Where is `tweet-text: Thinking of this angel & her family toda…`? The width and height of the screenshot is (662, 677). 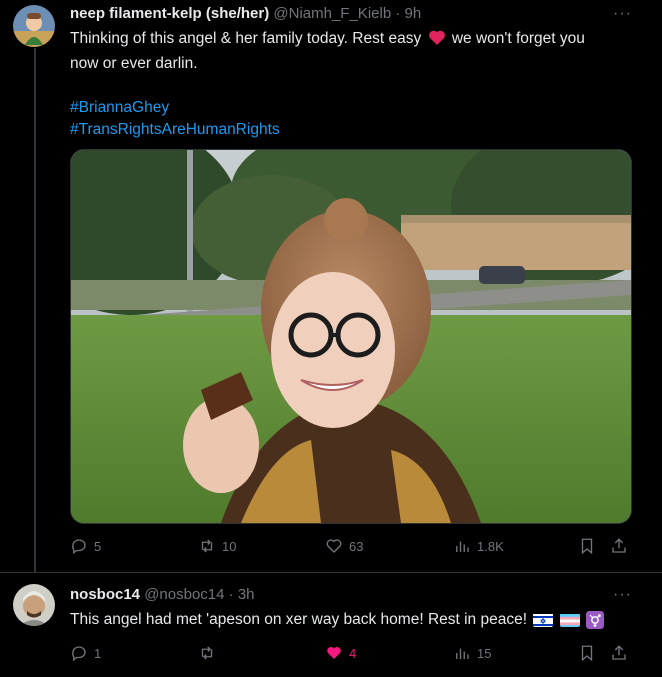 tweet-text: Thinking of this angel & her family toda… is located at coordinates (355, 84).